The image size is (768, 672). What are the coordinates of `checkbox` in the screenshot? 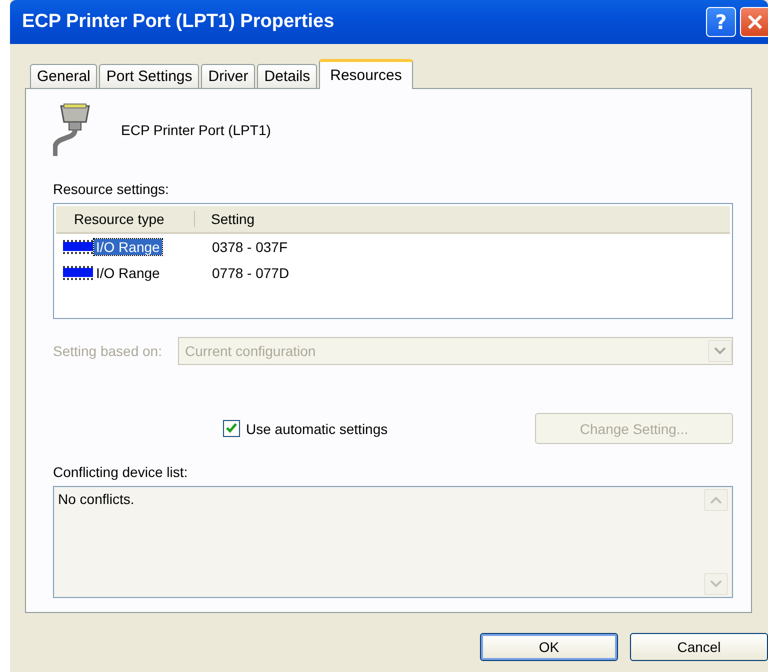 It's located at (231, 428).